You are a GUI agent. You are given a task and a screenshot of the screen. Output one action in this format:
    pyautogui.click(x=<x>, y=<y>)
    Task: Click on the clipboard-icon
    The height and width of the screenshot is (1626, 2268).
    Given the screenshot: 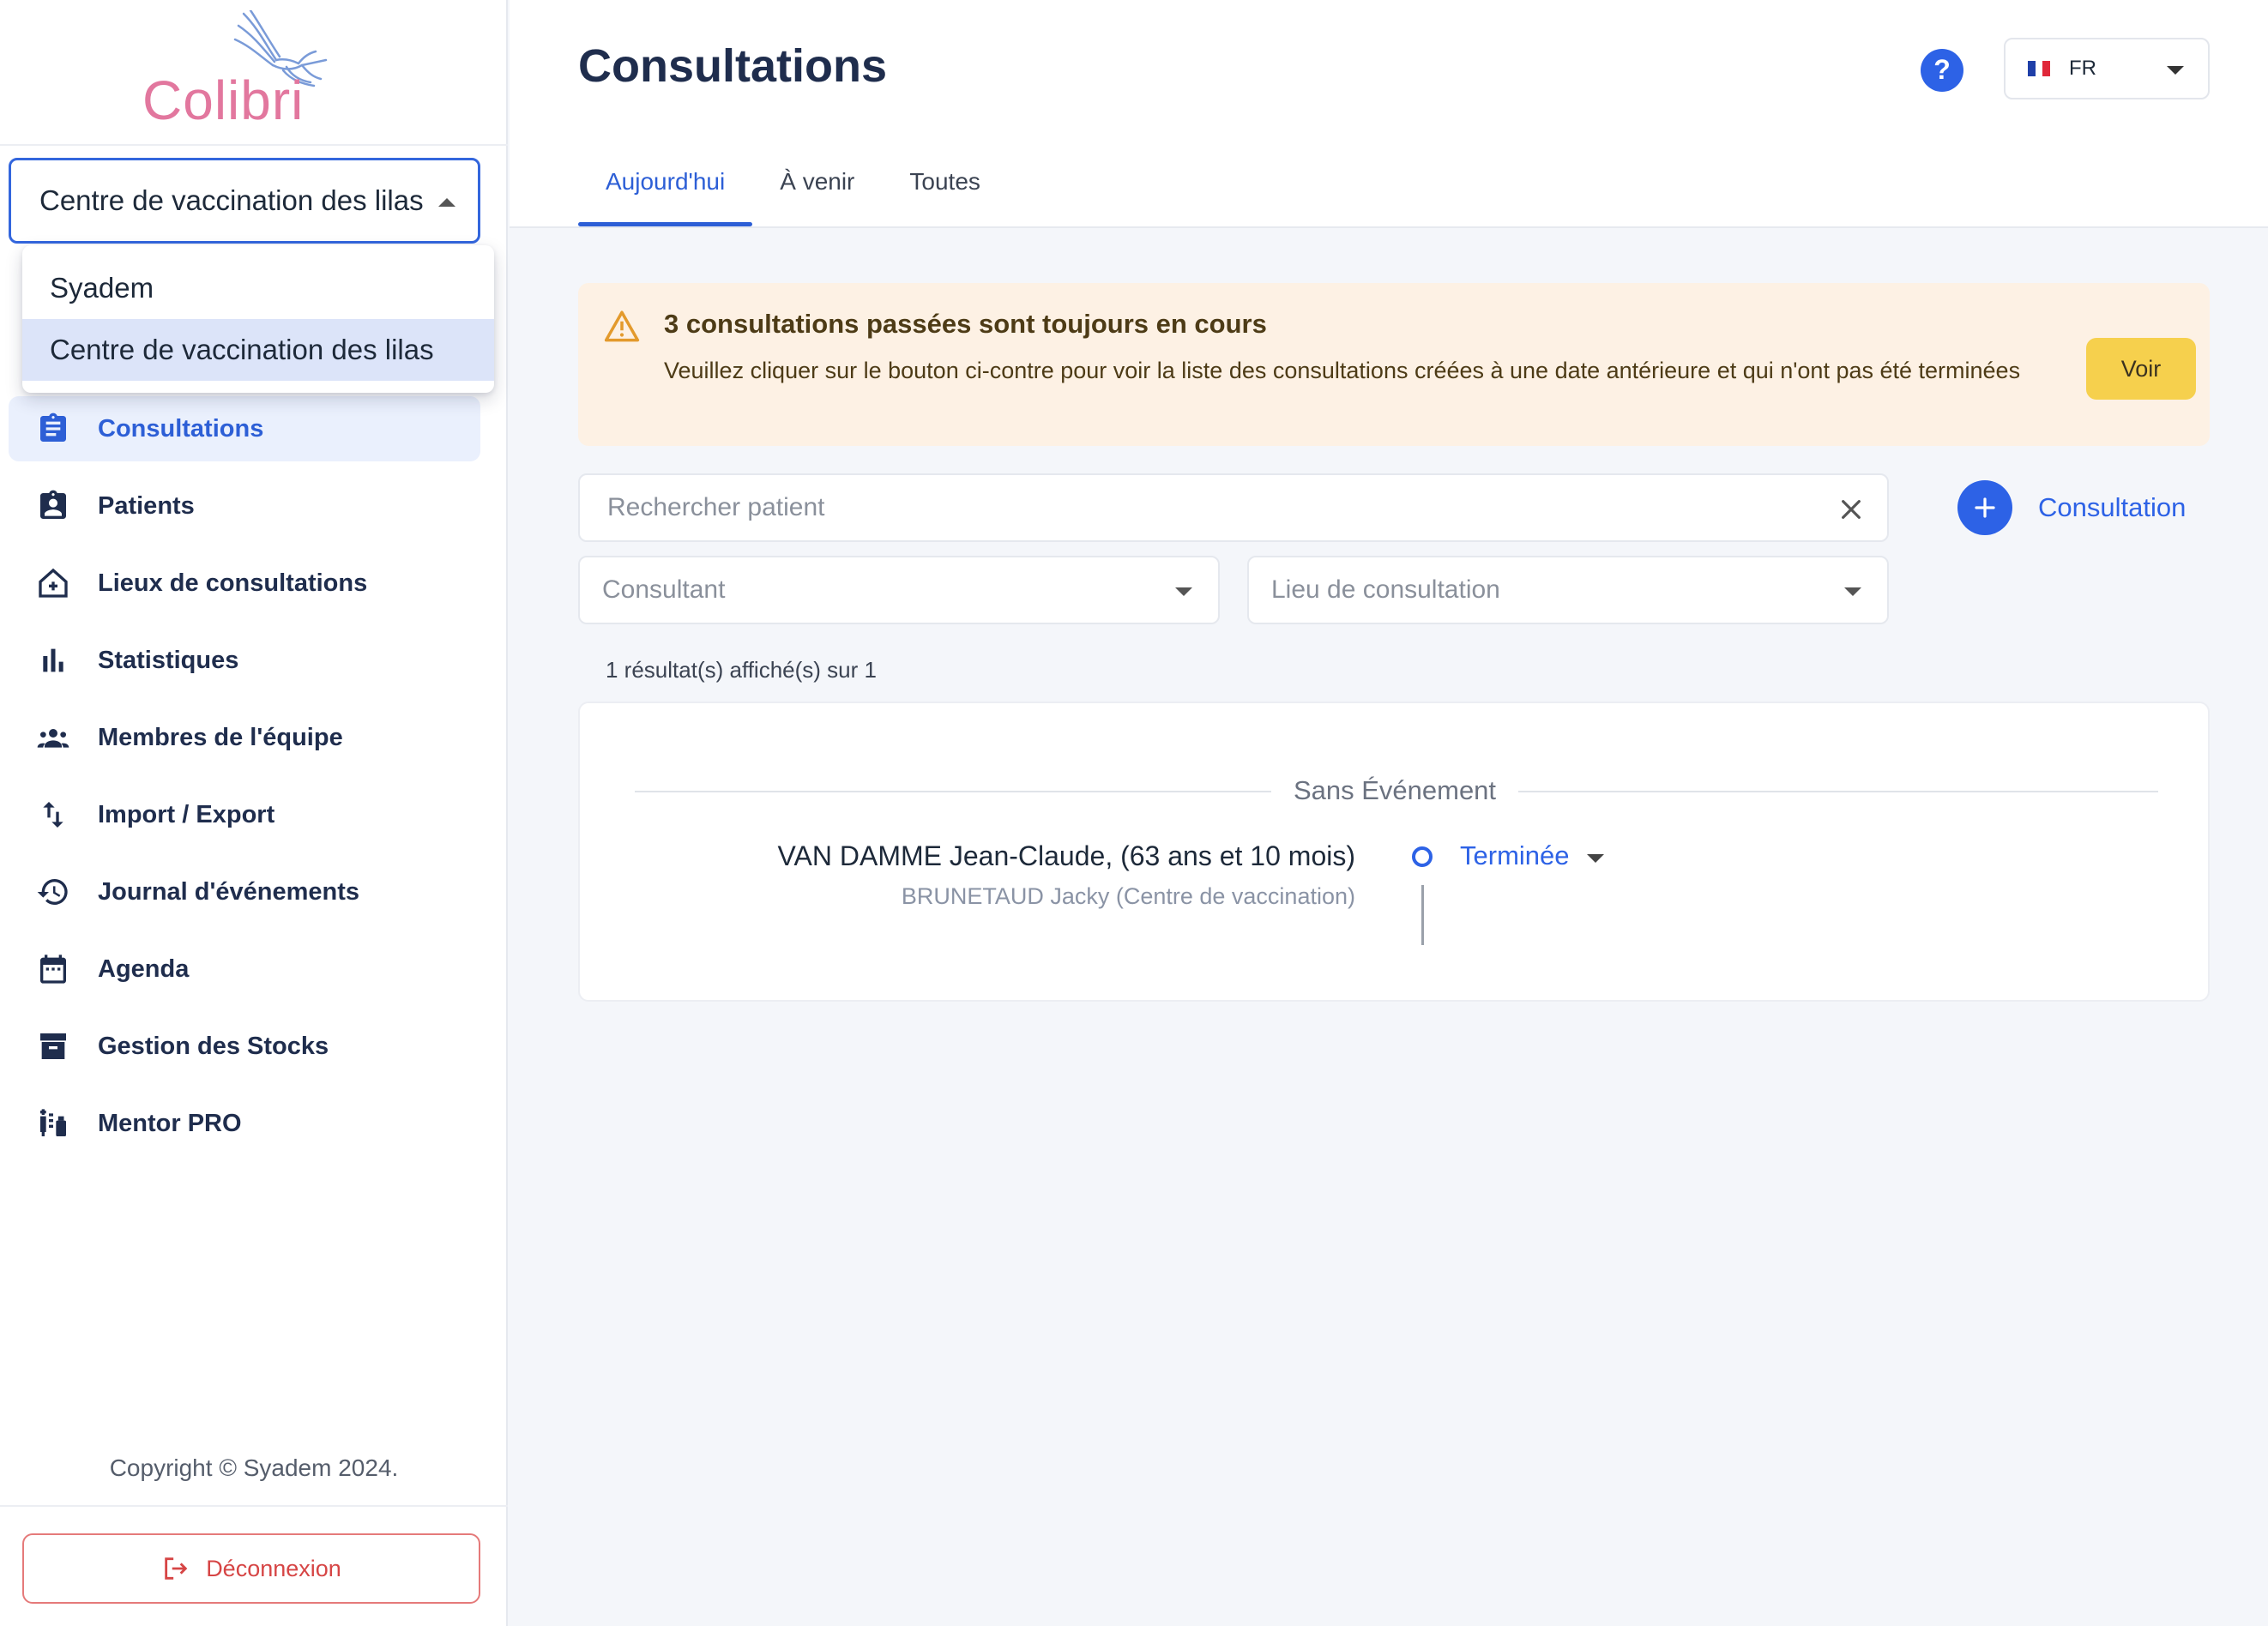 What is the action you would take?
    pyautogui.click(x=53, y=429)
    